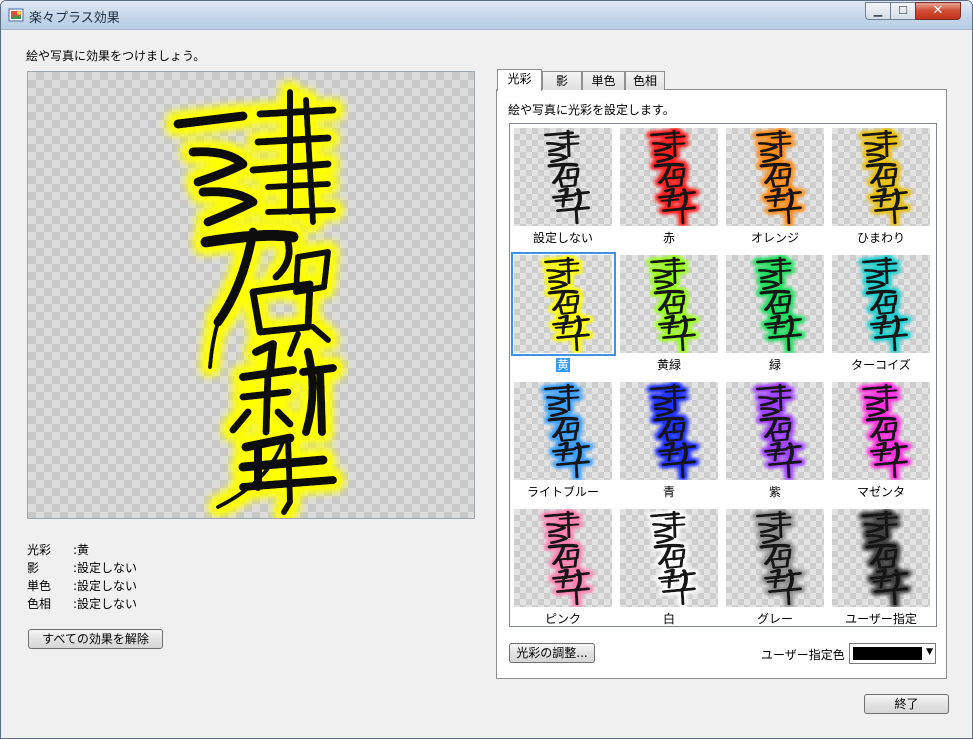  I want to click on tab-shadow: 影, so click(562, 80).